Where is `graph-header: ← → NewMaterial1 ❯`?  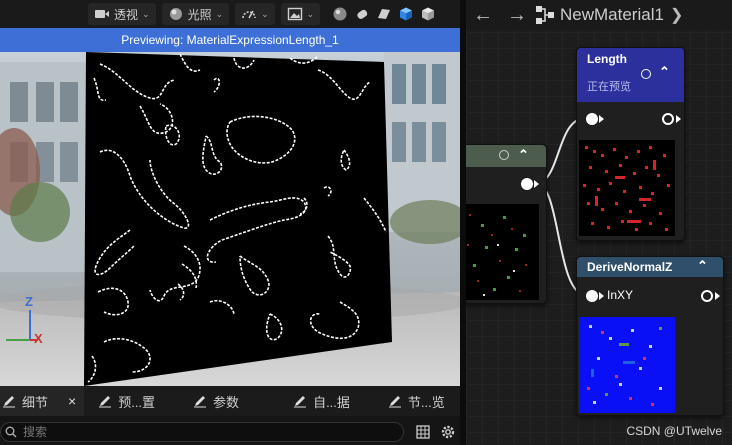 graph-header: ← → NewMaterial1 ❯ is located at coordinates (599, 15).